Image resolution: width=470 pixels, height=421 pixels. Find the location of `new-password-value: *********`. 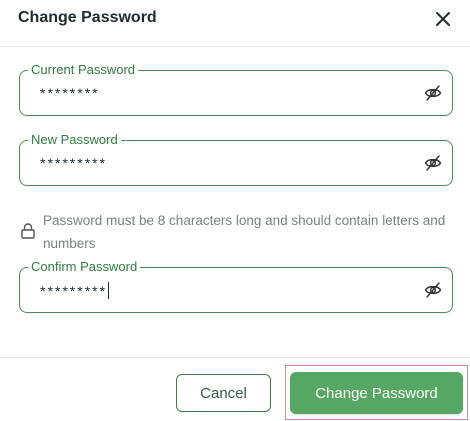

new-password-value: ********* is located at coordinates (74, 163).